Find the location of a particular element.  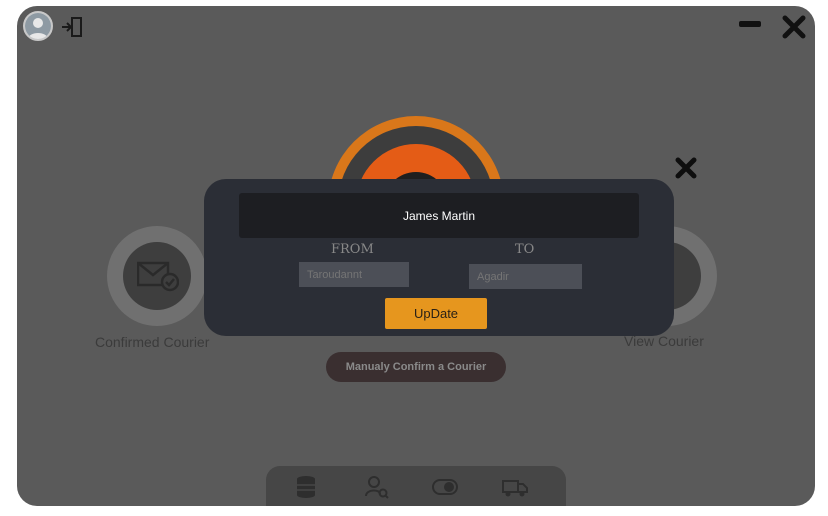

user-avatar-icon is located at coordinates (38, 26).